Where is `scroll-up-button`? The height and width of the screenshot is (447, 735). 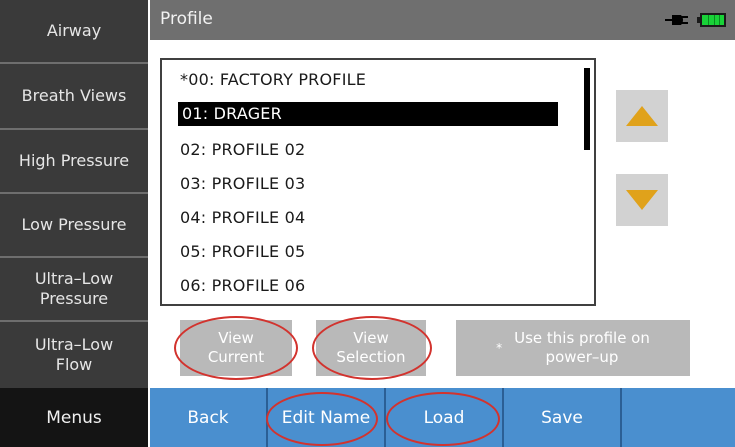 scroll-up-button is located at coordinates (642, 116).